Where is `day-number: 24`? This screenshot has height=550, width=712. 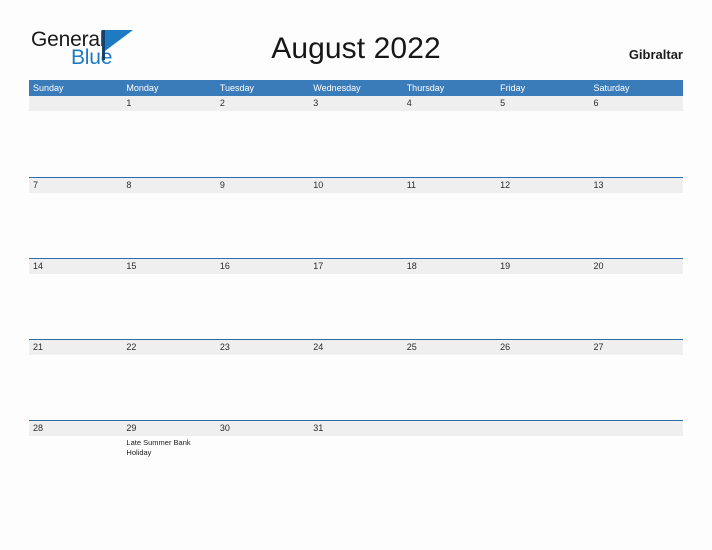
day-number: 24 is located at coordinates (318, 347).